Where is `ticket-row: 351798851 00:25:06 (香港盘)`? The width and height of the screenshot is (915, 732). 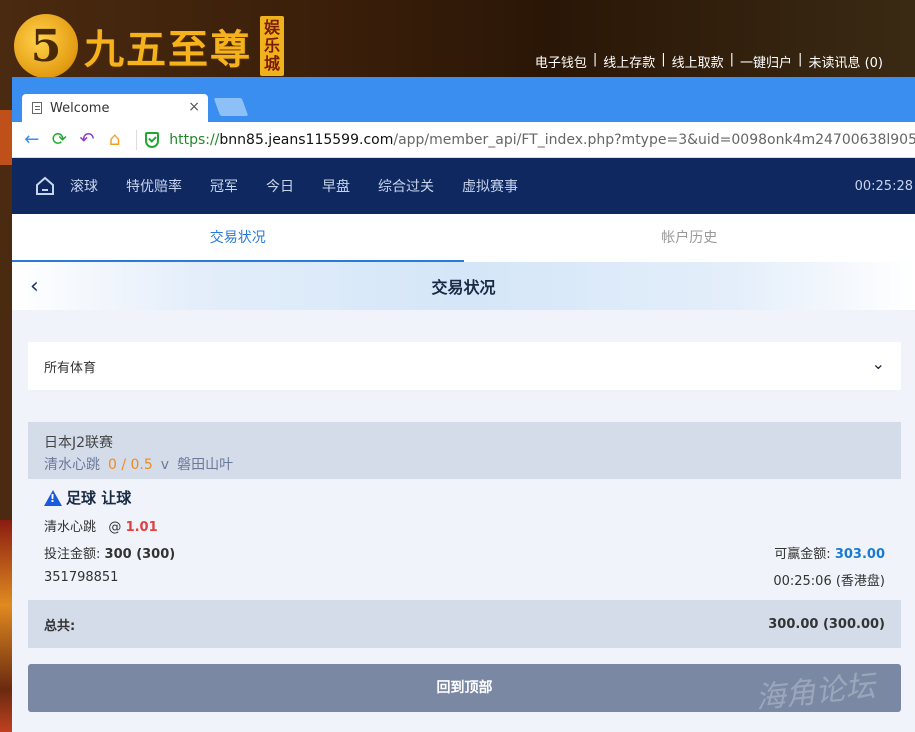 ticket-row: 351798851 00:25:06 (香港盘) is located at coordinates (464, 579).